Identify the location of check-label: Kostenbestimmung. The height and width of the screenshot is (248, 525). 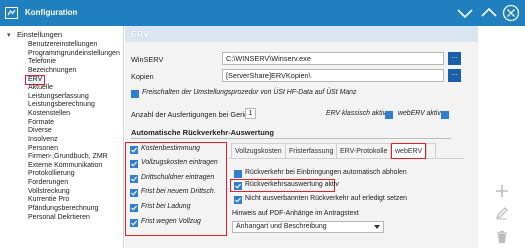
(170, 148).